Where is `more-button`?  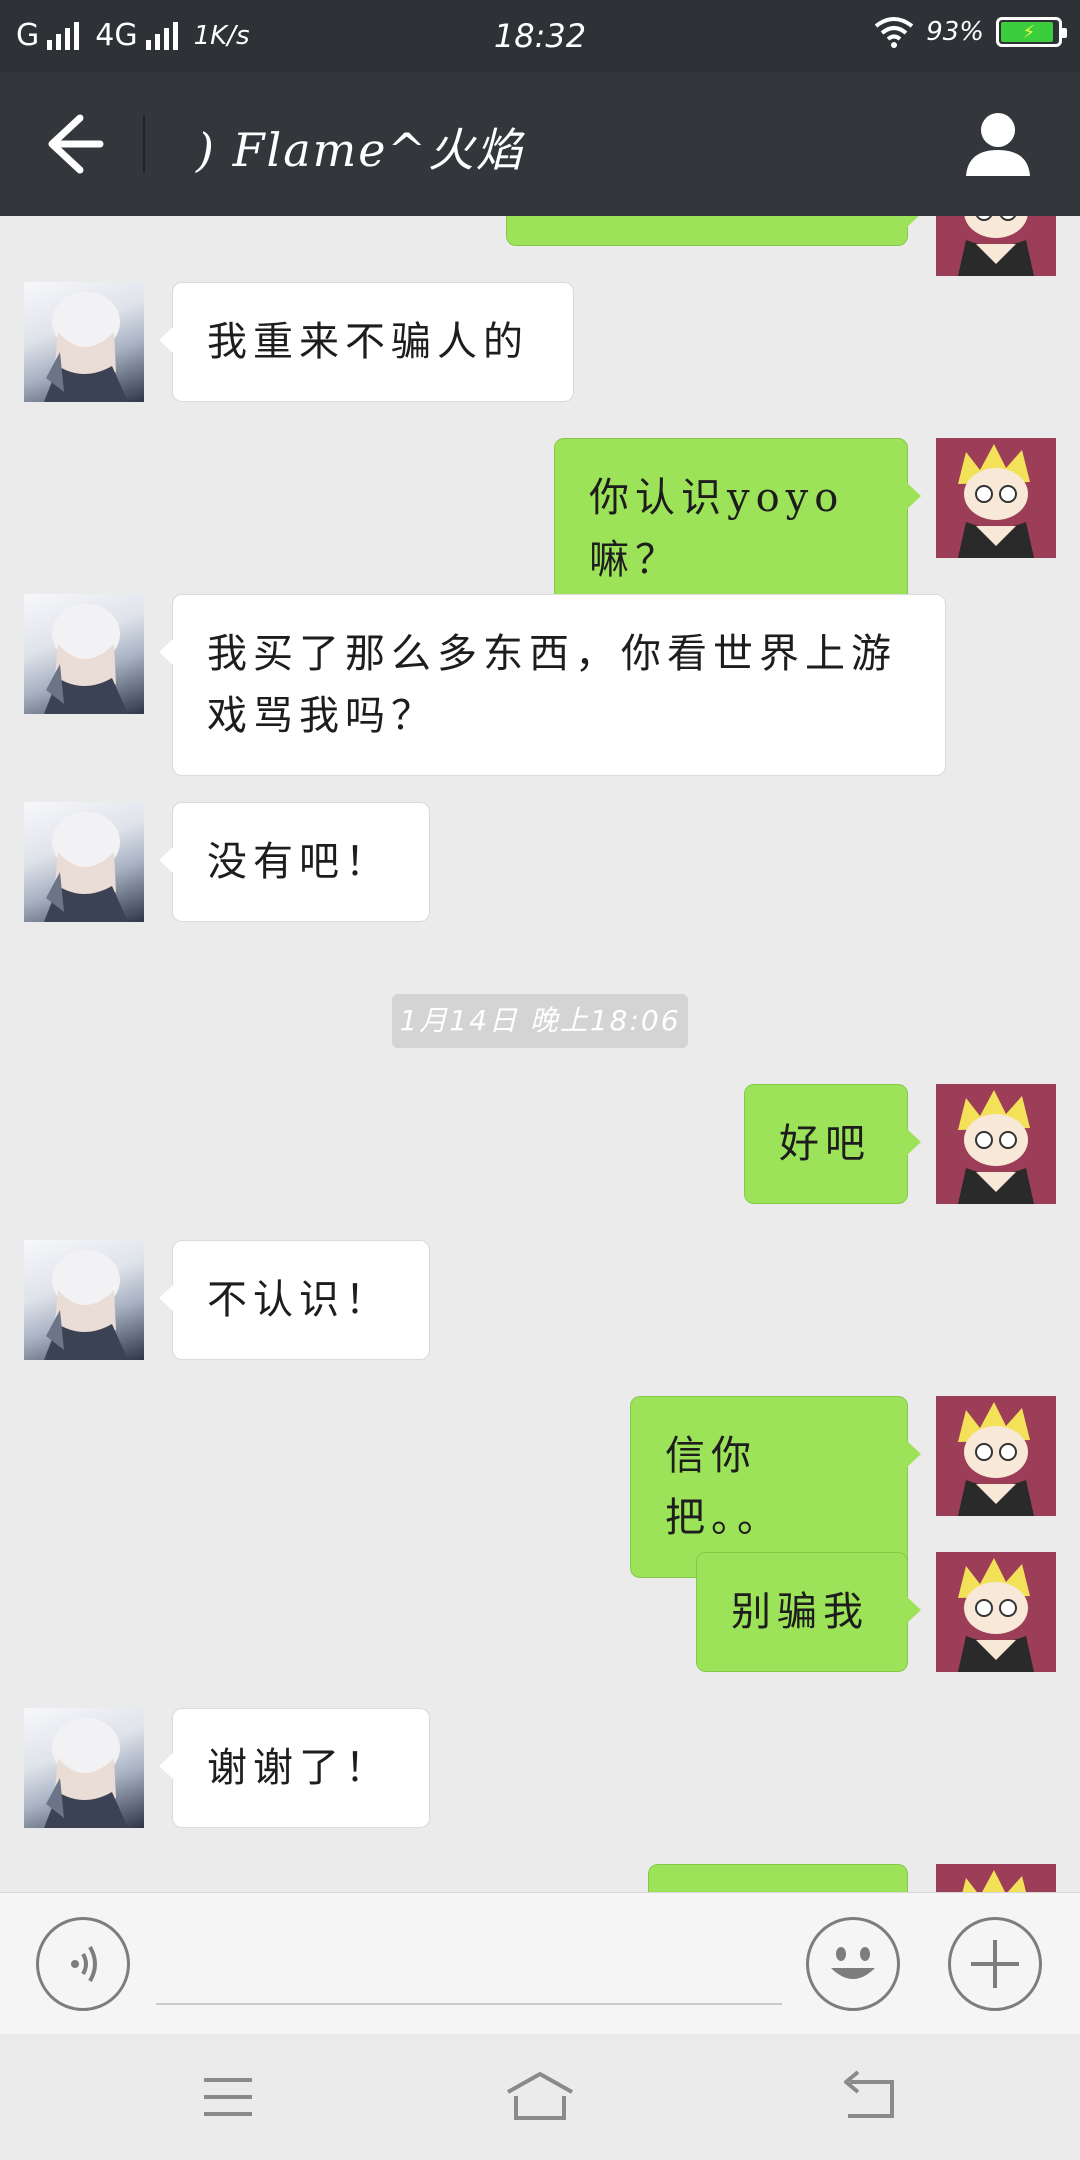
more-button is located at coordinates (995, 1964).